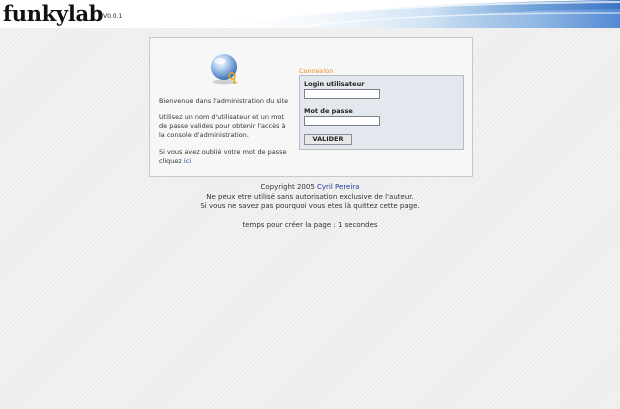  I want to click on copyright-text: Copyright 2005, so click(287, 187).